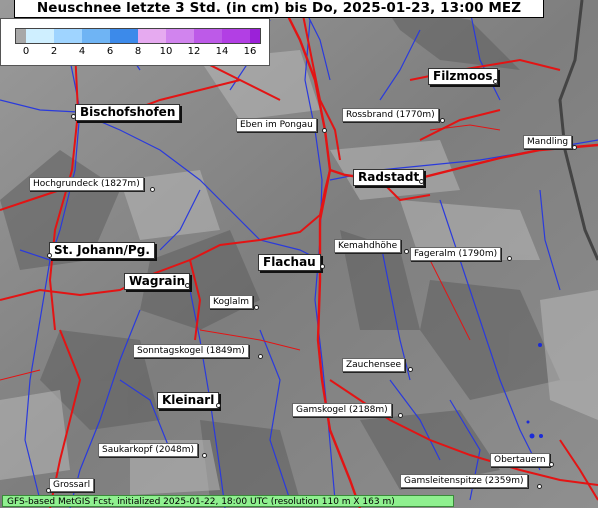  Describe the element at coordinates (231, 302) in the screenshot. I see `place-label-koglalm: Koglalm` at that location.